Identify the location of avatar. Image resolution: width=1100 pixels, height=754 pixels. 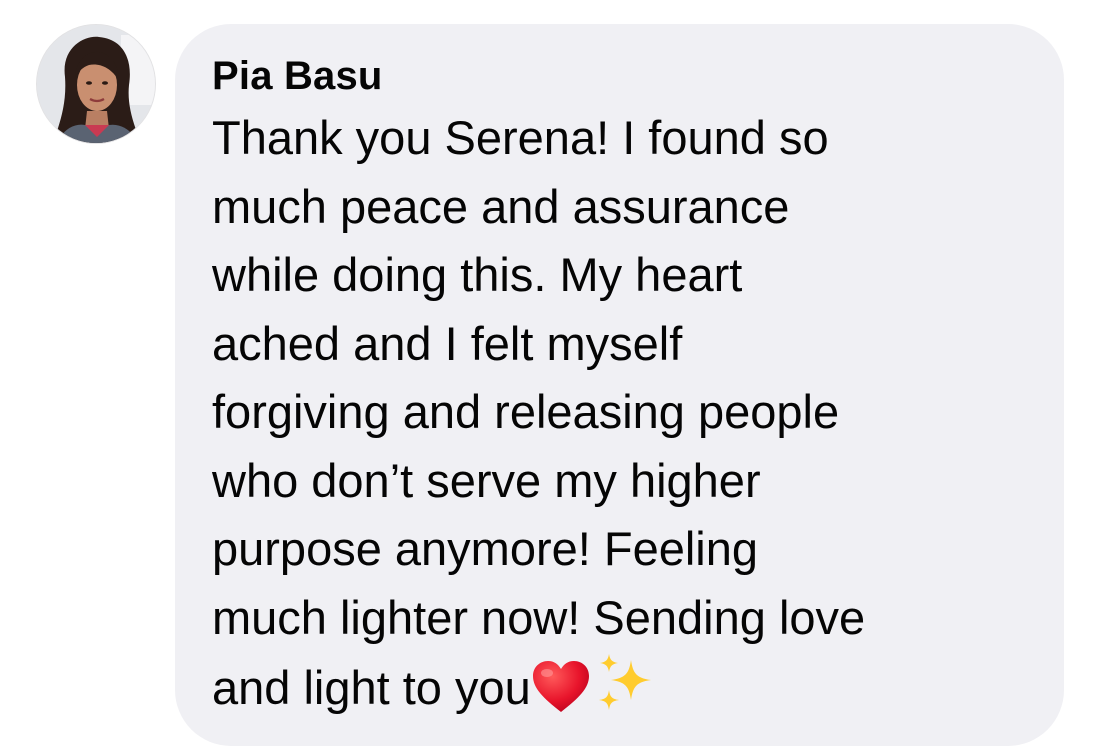
(96, 84).